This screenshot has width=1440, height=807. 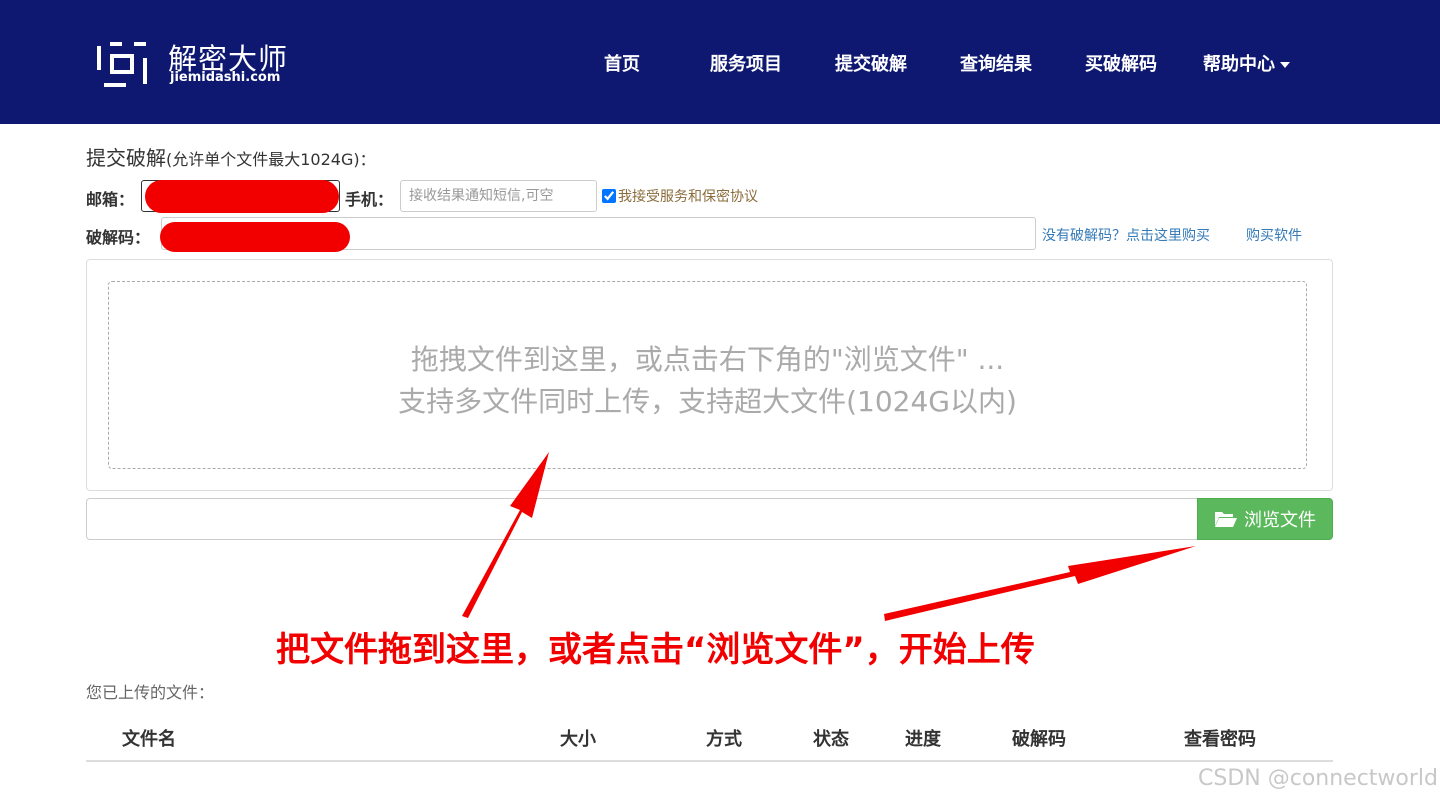 I want to click on crack-code-label: 破解码：, so click(x=118, y=237).